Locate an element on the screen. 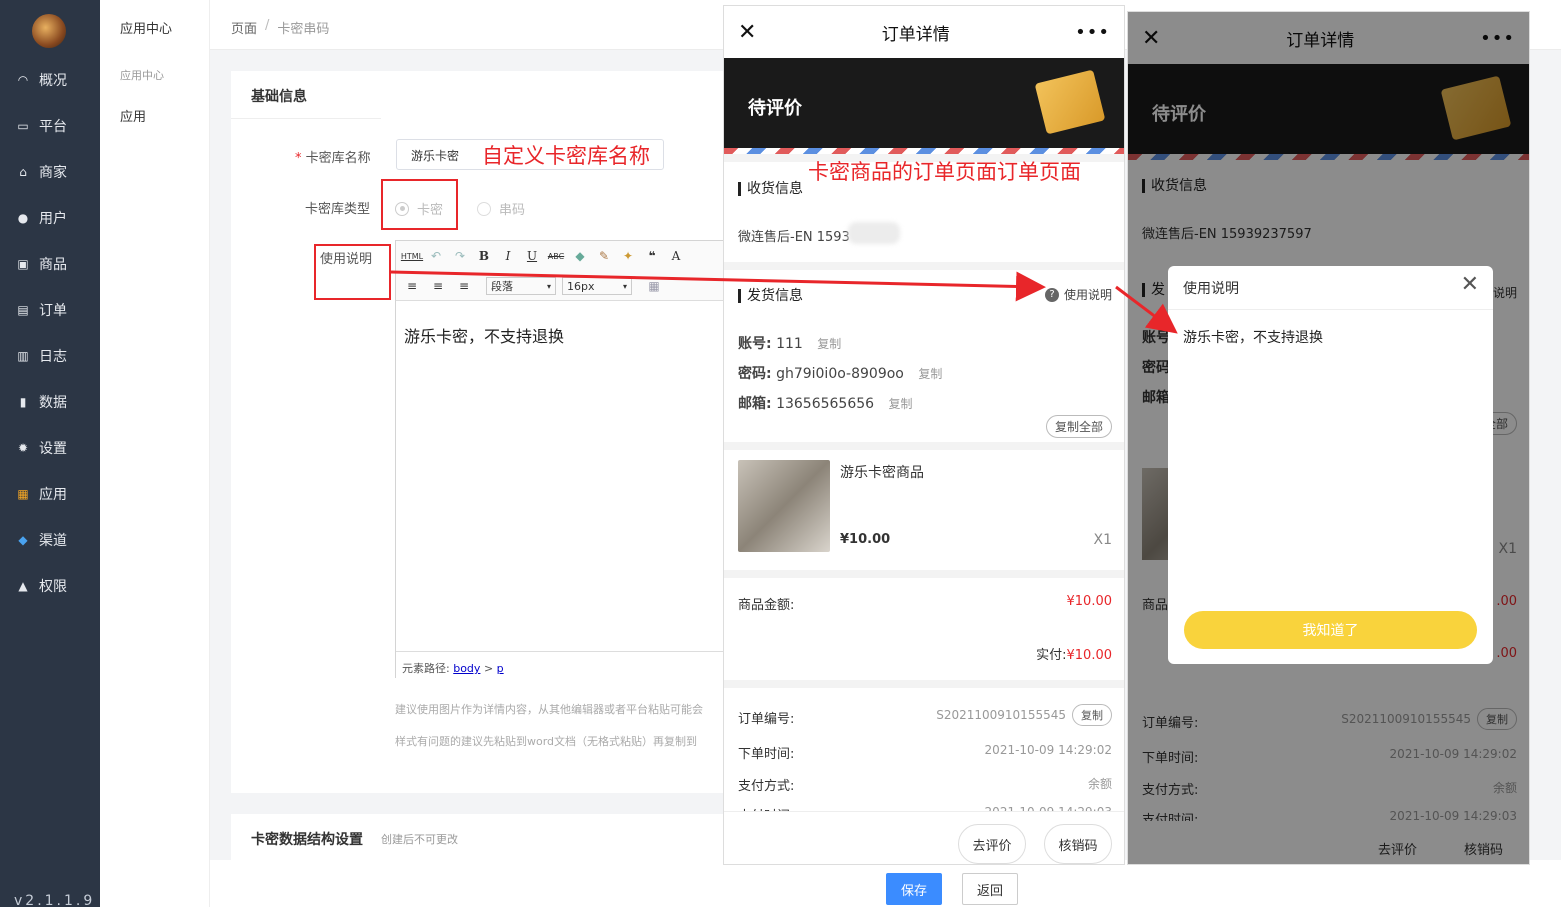  arrow-to-modal is located at coordinates (1146, 309).